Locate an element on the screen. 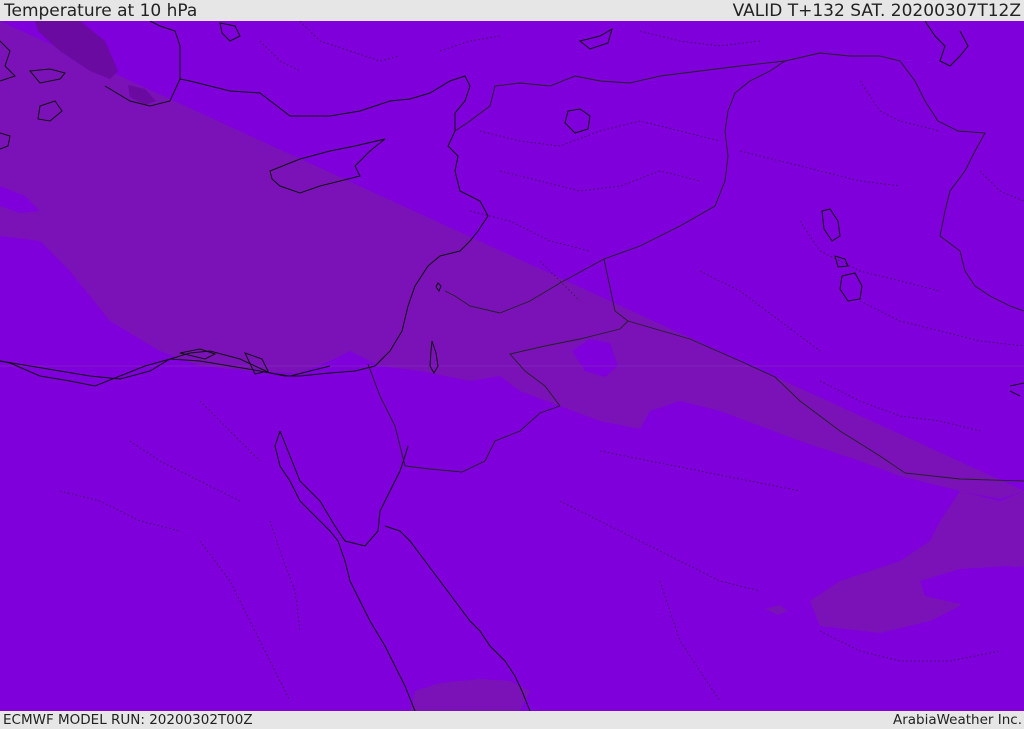 The image size is (1024, 729). valid-time-label: VALID T+132 SAT. 20200307T12Z is located at coordinates (876, 11).